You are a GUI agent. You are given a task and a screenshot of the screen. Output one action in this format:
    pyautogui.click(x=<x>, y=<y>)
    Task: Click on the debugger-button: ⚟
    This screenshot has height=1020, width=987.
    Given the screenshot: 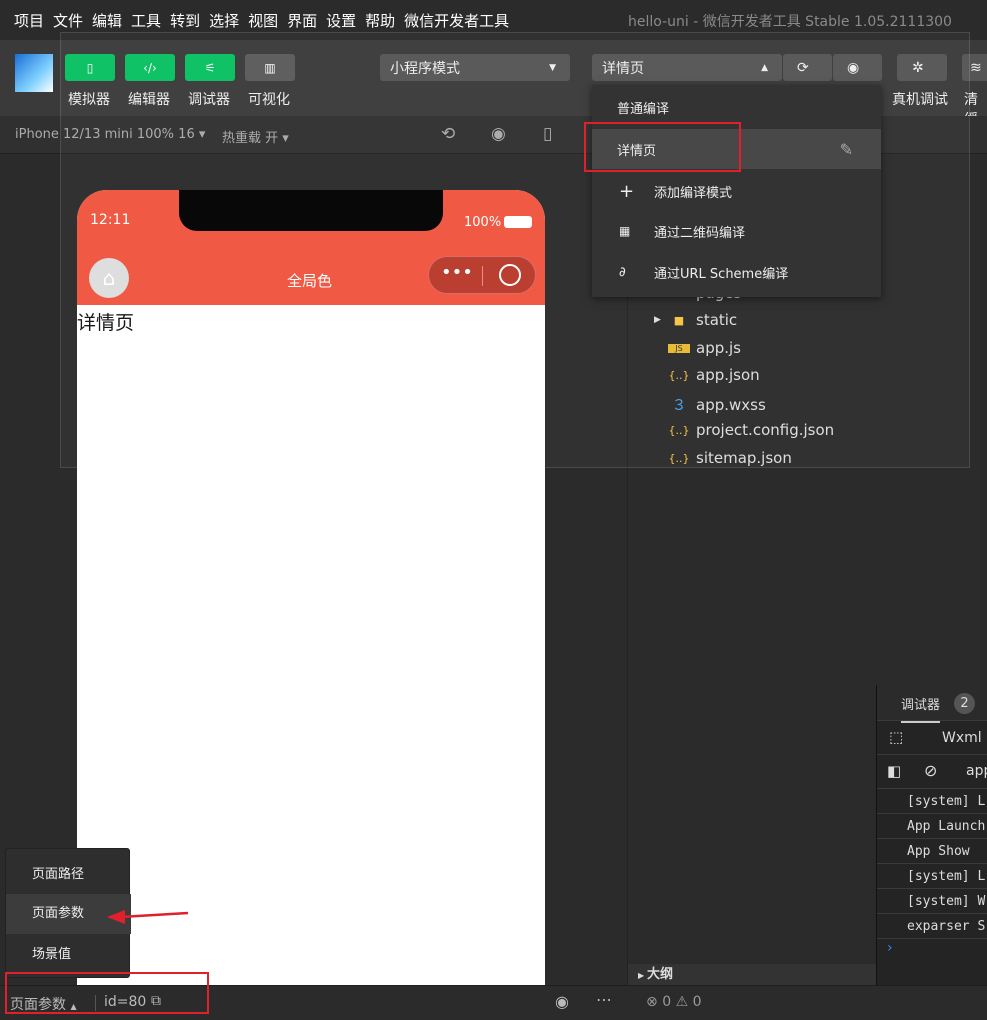 What is the action you would take?
    pyautogui.click(x=210, y=67)
    